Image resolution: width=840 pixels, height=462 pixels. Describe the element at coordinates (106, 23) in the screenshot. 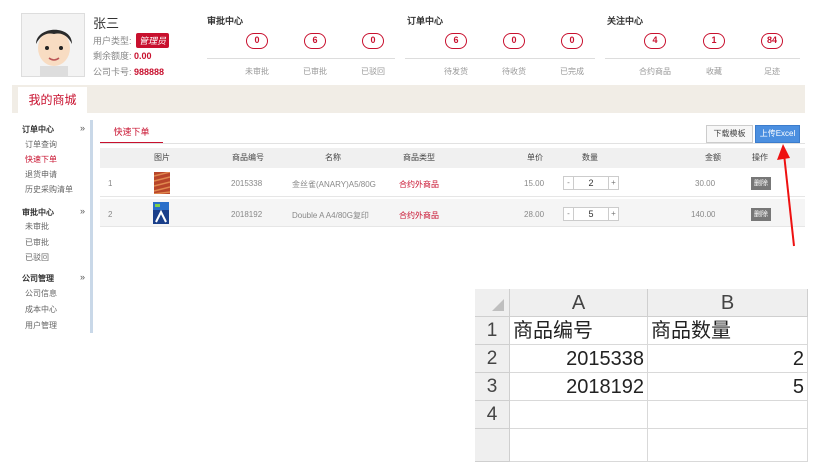

I see `username: 张三` at that location.